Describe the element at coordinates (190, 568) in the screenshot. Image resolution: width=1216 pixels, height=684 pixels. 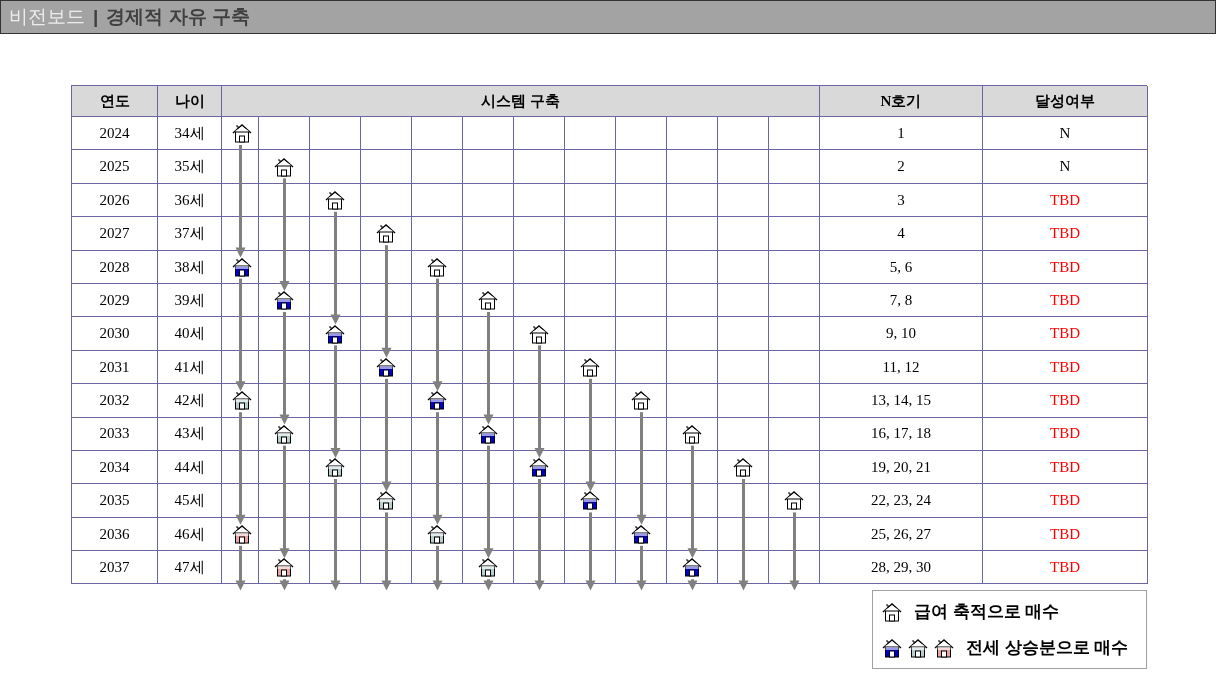
I see `age-cell: 47세` at that location.